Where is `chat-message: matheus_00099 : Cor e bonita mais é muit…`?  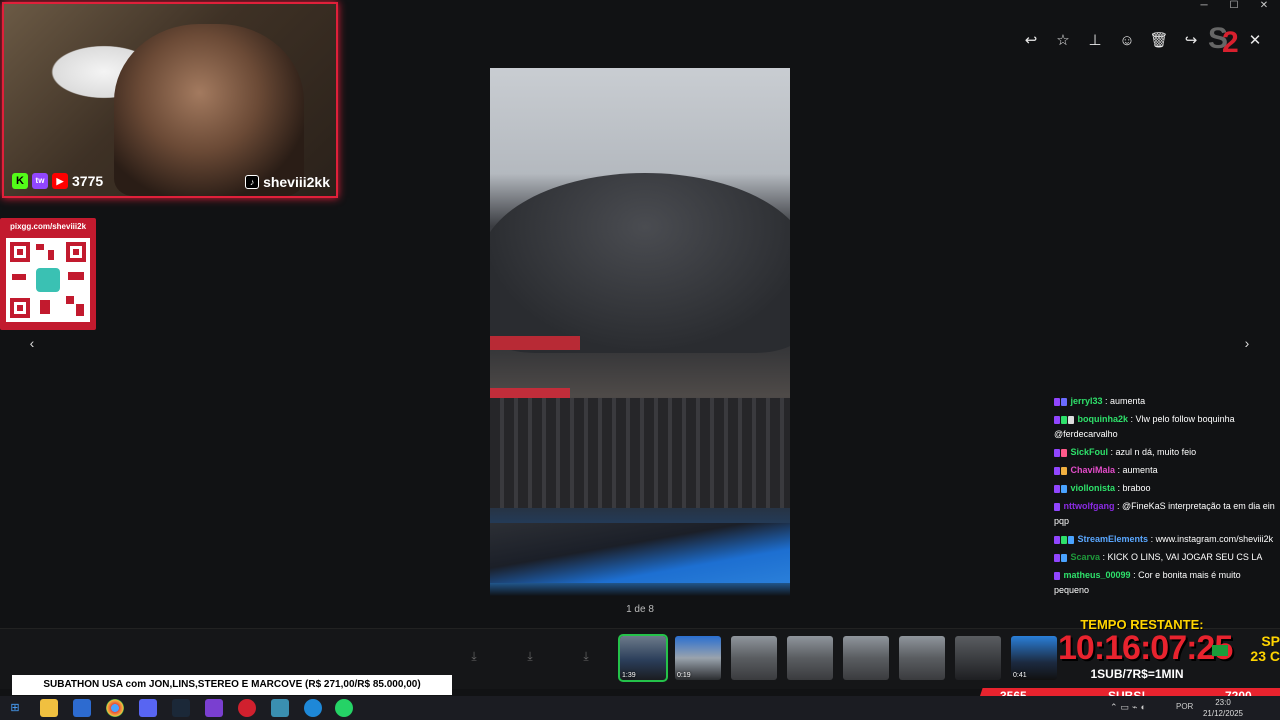
chat-message: matheus_00099 : Cor e bonita mais é muit… is located at coordinates (1166, 583).